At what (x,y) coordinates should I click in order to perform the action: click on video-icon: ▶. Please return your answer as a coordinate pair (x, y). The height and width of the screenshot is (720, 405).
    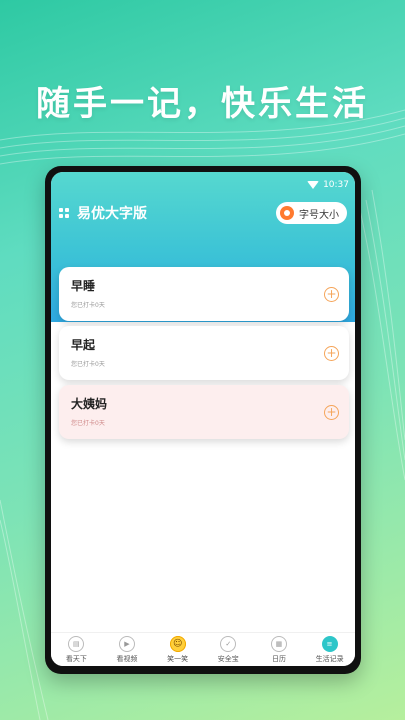
    Looking at the image, I should click on (126, 643).